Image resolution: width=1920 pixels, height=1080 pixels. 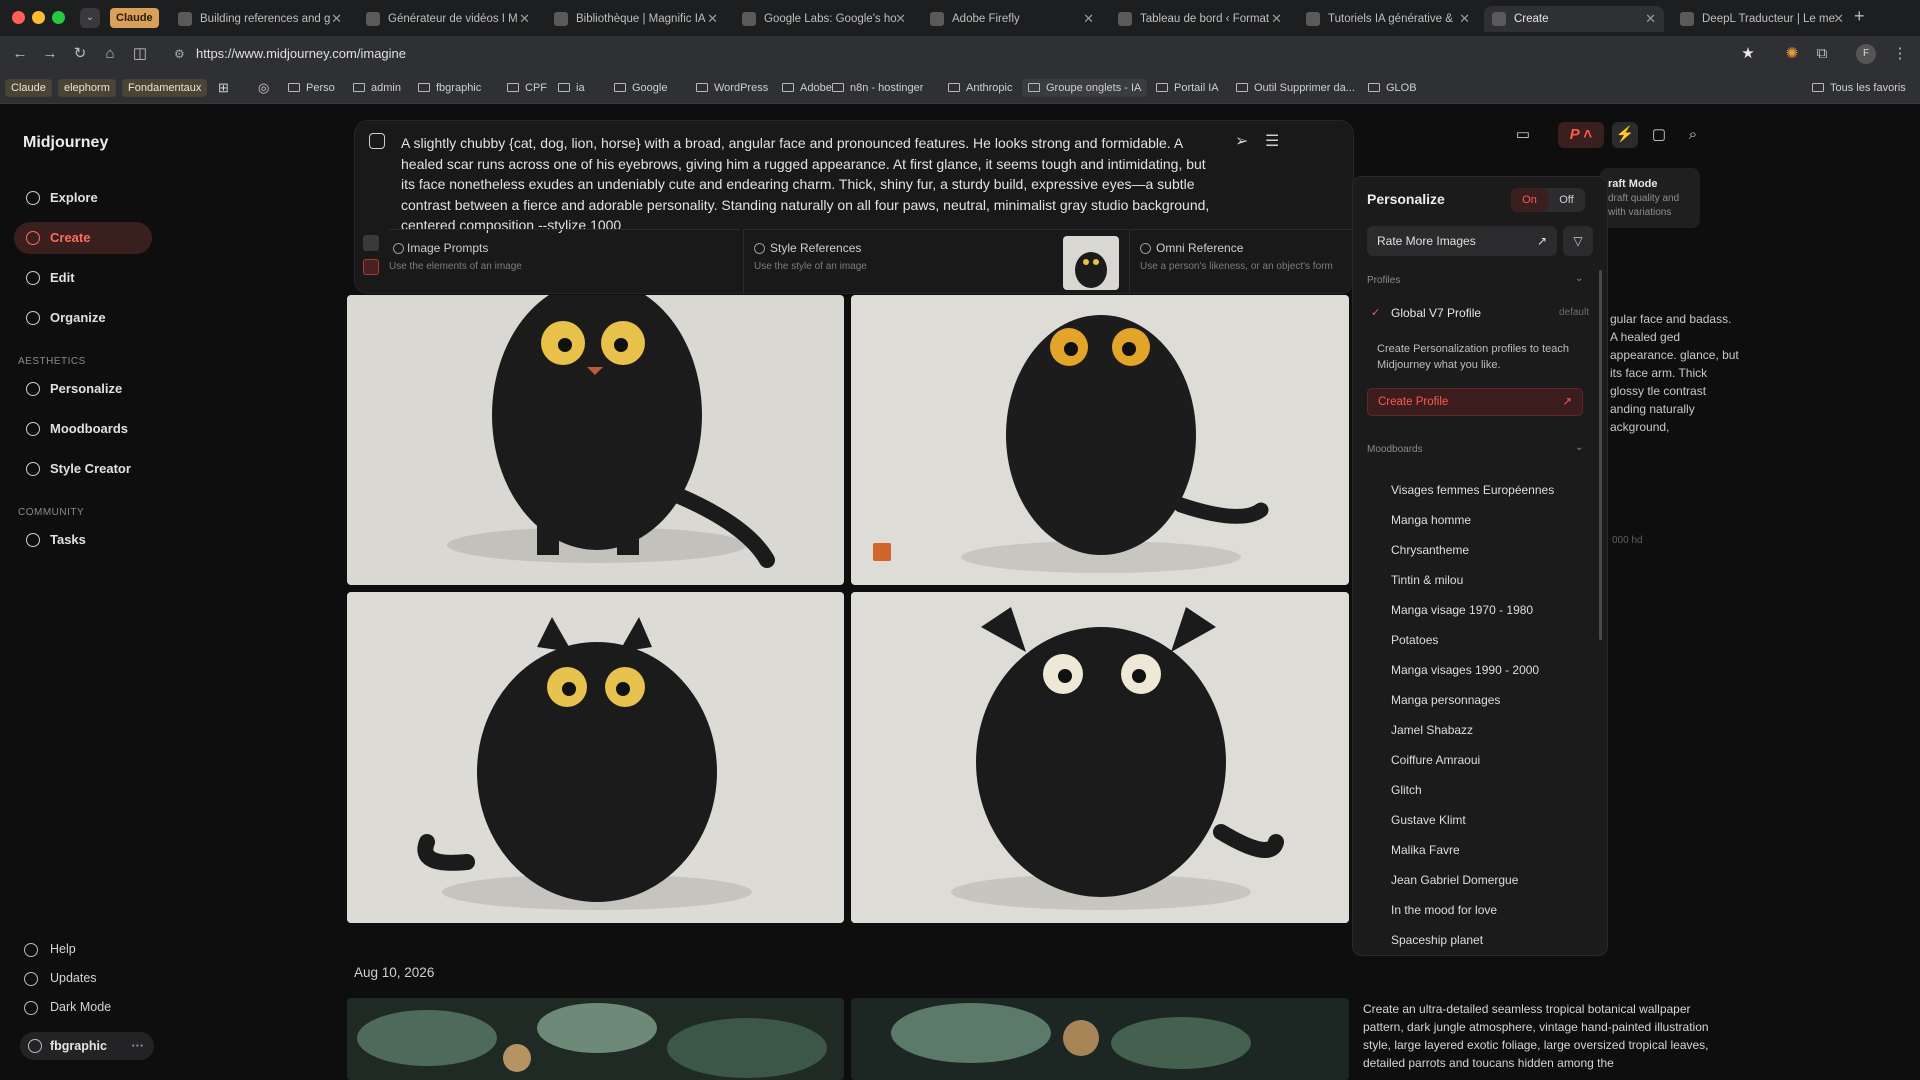 What do you see at coordinates (38, 17) in the screenshot?
I see `minimize-window-button` at bounding box center [38, 17].